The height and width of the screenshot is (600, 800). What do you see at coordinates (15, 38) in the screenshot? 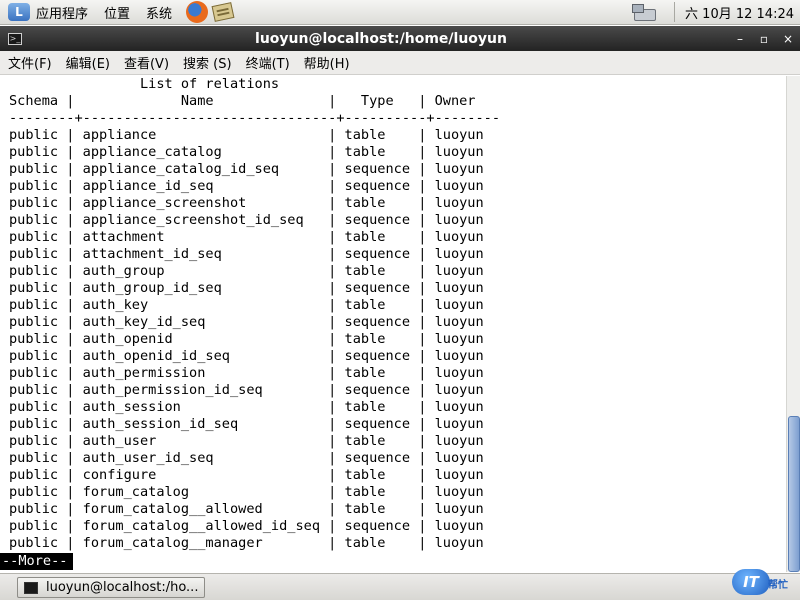
I see `terminal-window-icon: >_` at bounding box center [15, 38].